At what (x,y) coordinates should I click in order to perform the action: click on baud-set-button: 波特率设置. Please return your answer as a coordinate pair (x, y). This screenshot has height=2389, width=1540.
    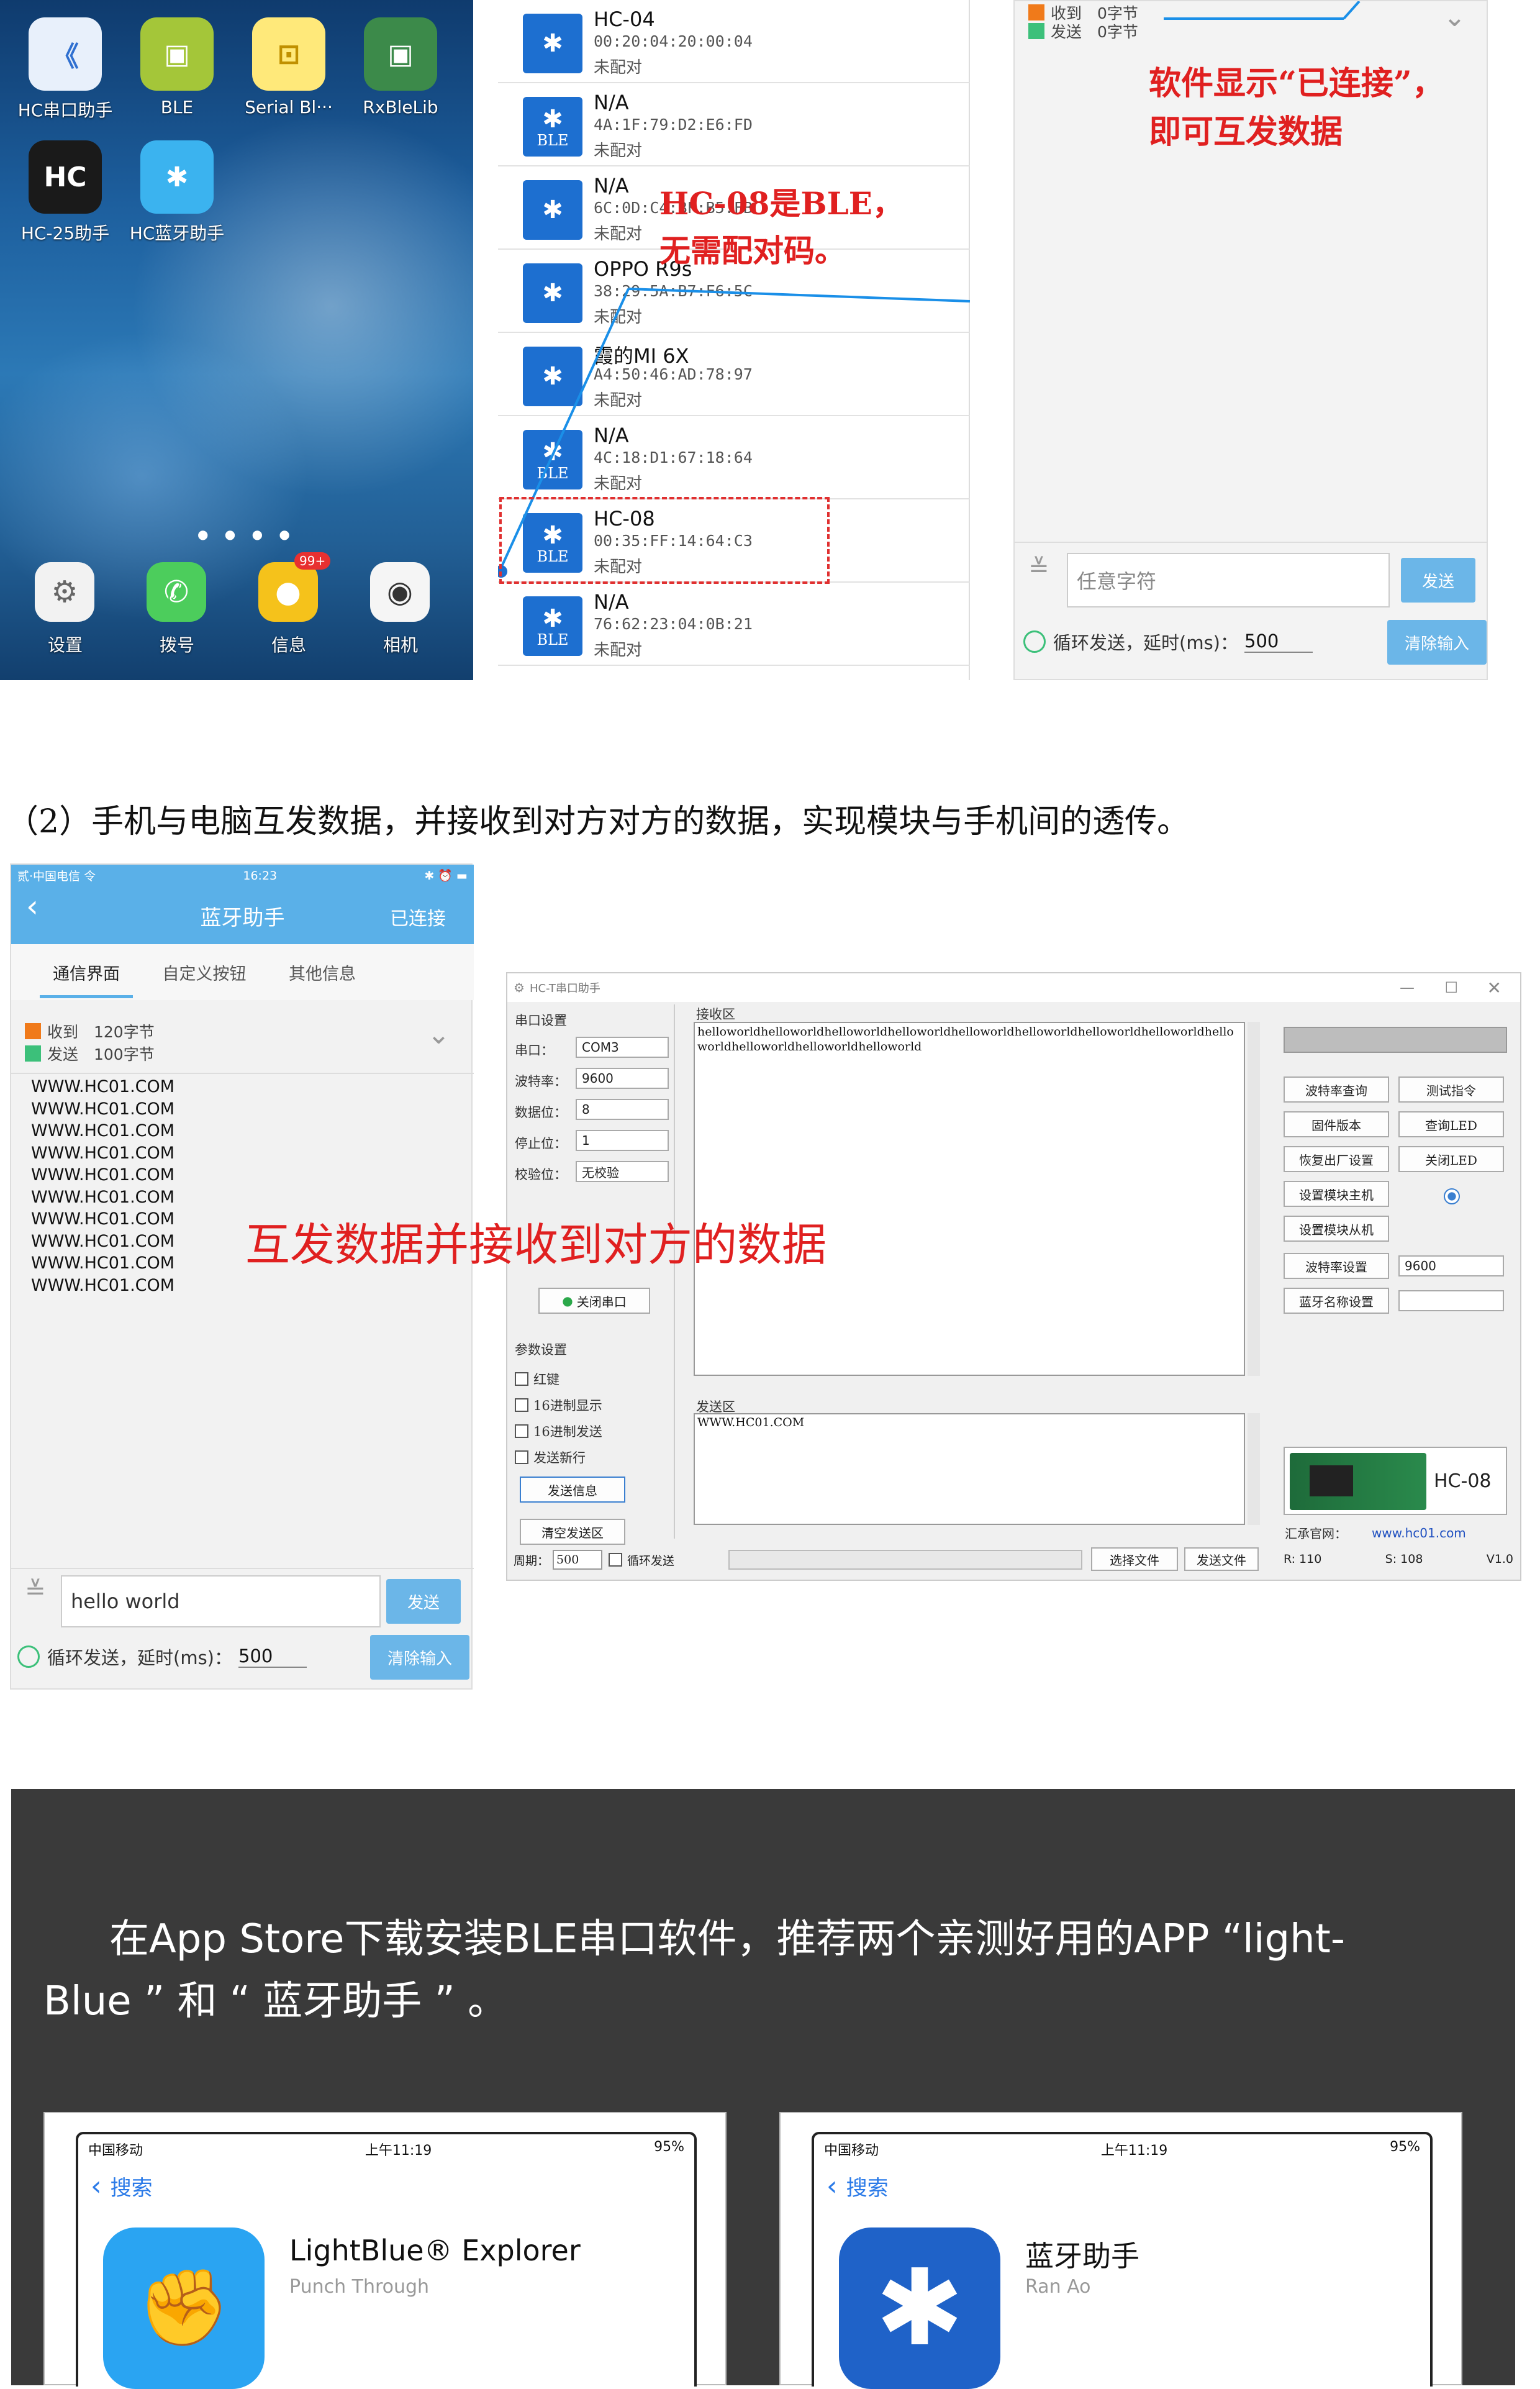
    Looking at the image, I should click on (1336, 1266).